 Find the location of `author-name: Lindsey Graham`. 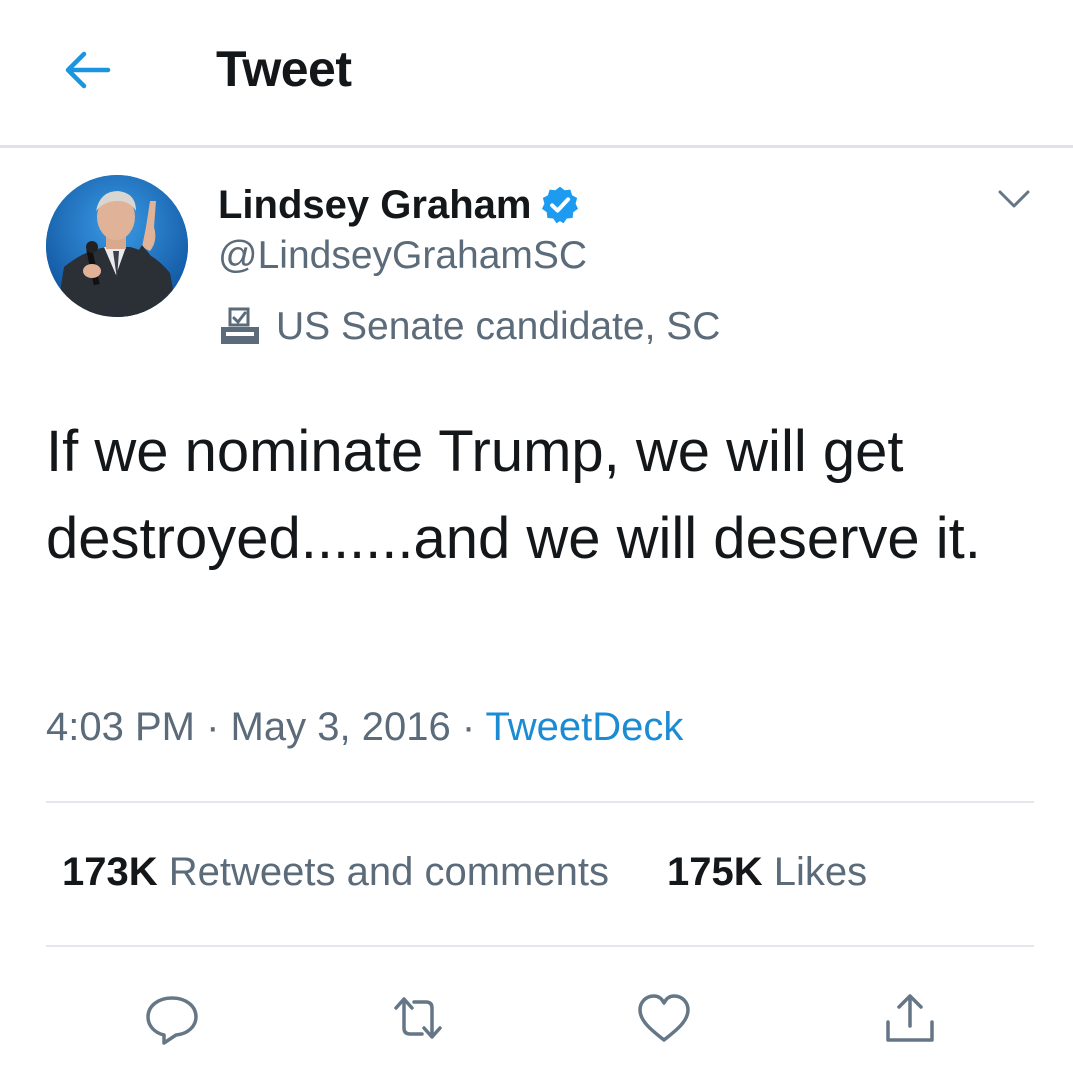

author-name: Lindsey Graham is located at coordinates (374, 205).